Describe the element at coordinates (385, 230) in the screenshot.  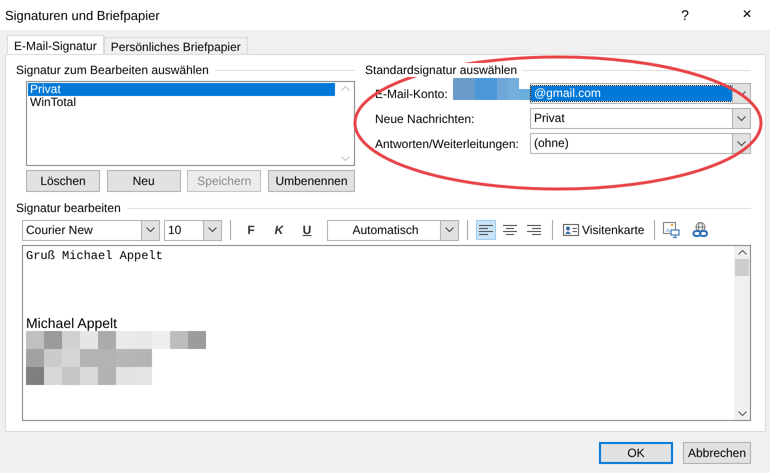
I see `dropdown-value: Automatisch` at that location.